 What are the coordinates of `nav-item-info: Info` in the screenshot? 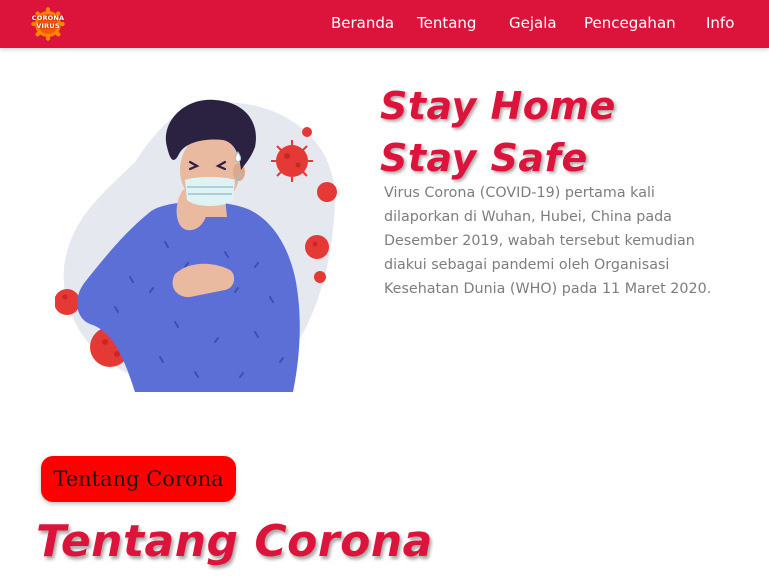 It's located at (720, 23).